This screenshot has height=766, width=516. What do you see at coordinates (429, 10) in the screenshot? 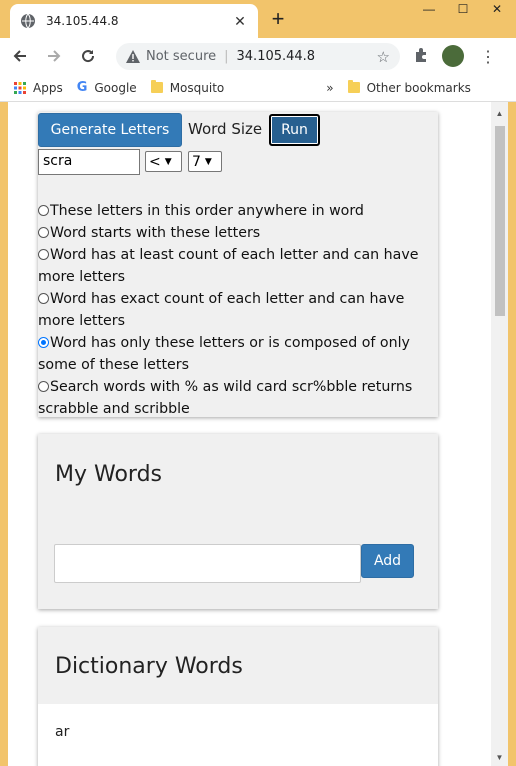
I see `minimize-button: —` at bounding box center [429, 10].